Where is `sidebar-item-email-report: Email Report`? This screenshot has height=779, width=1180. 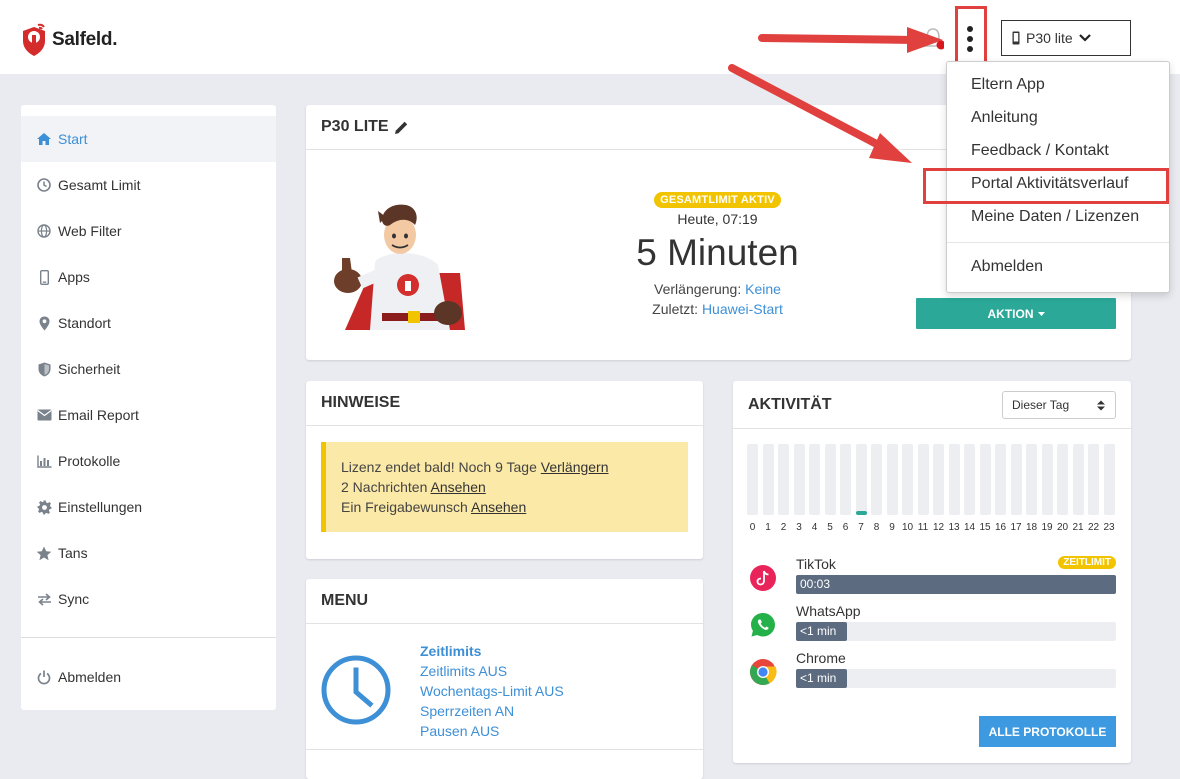 sidebar-item-email-report: Email Report is located at coordinates (148, 415).